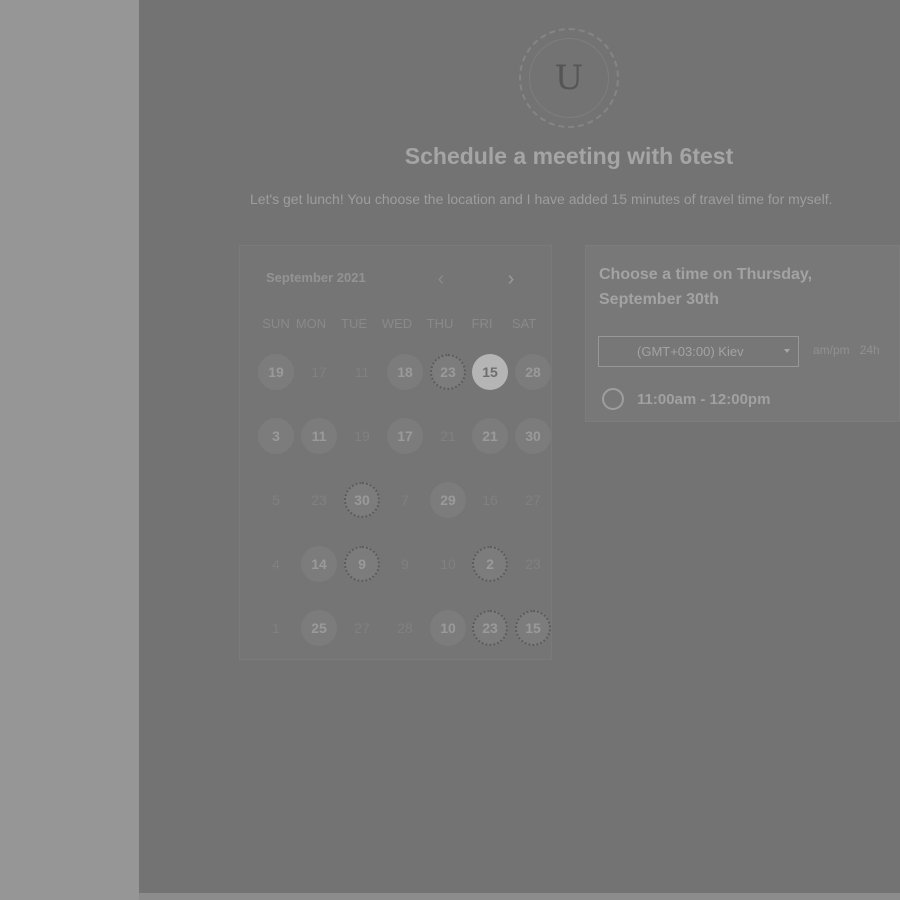 Image resolution: width=900 pixels, height=900 pixels. Describe the element at coordinates (316, 277) in the screenshot. I see `calendar-month-label: September 2021` at that location.